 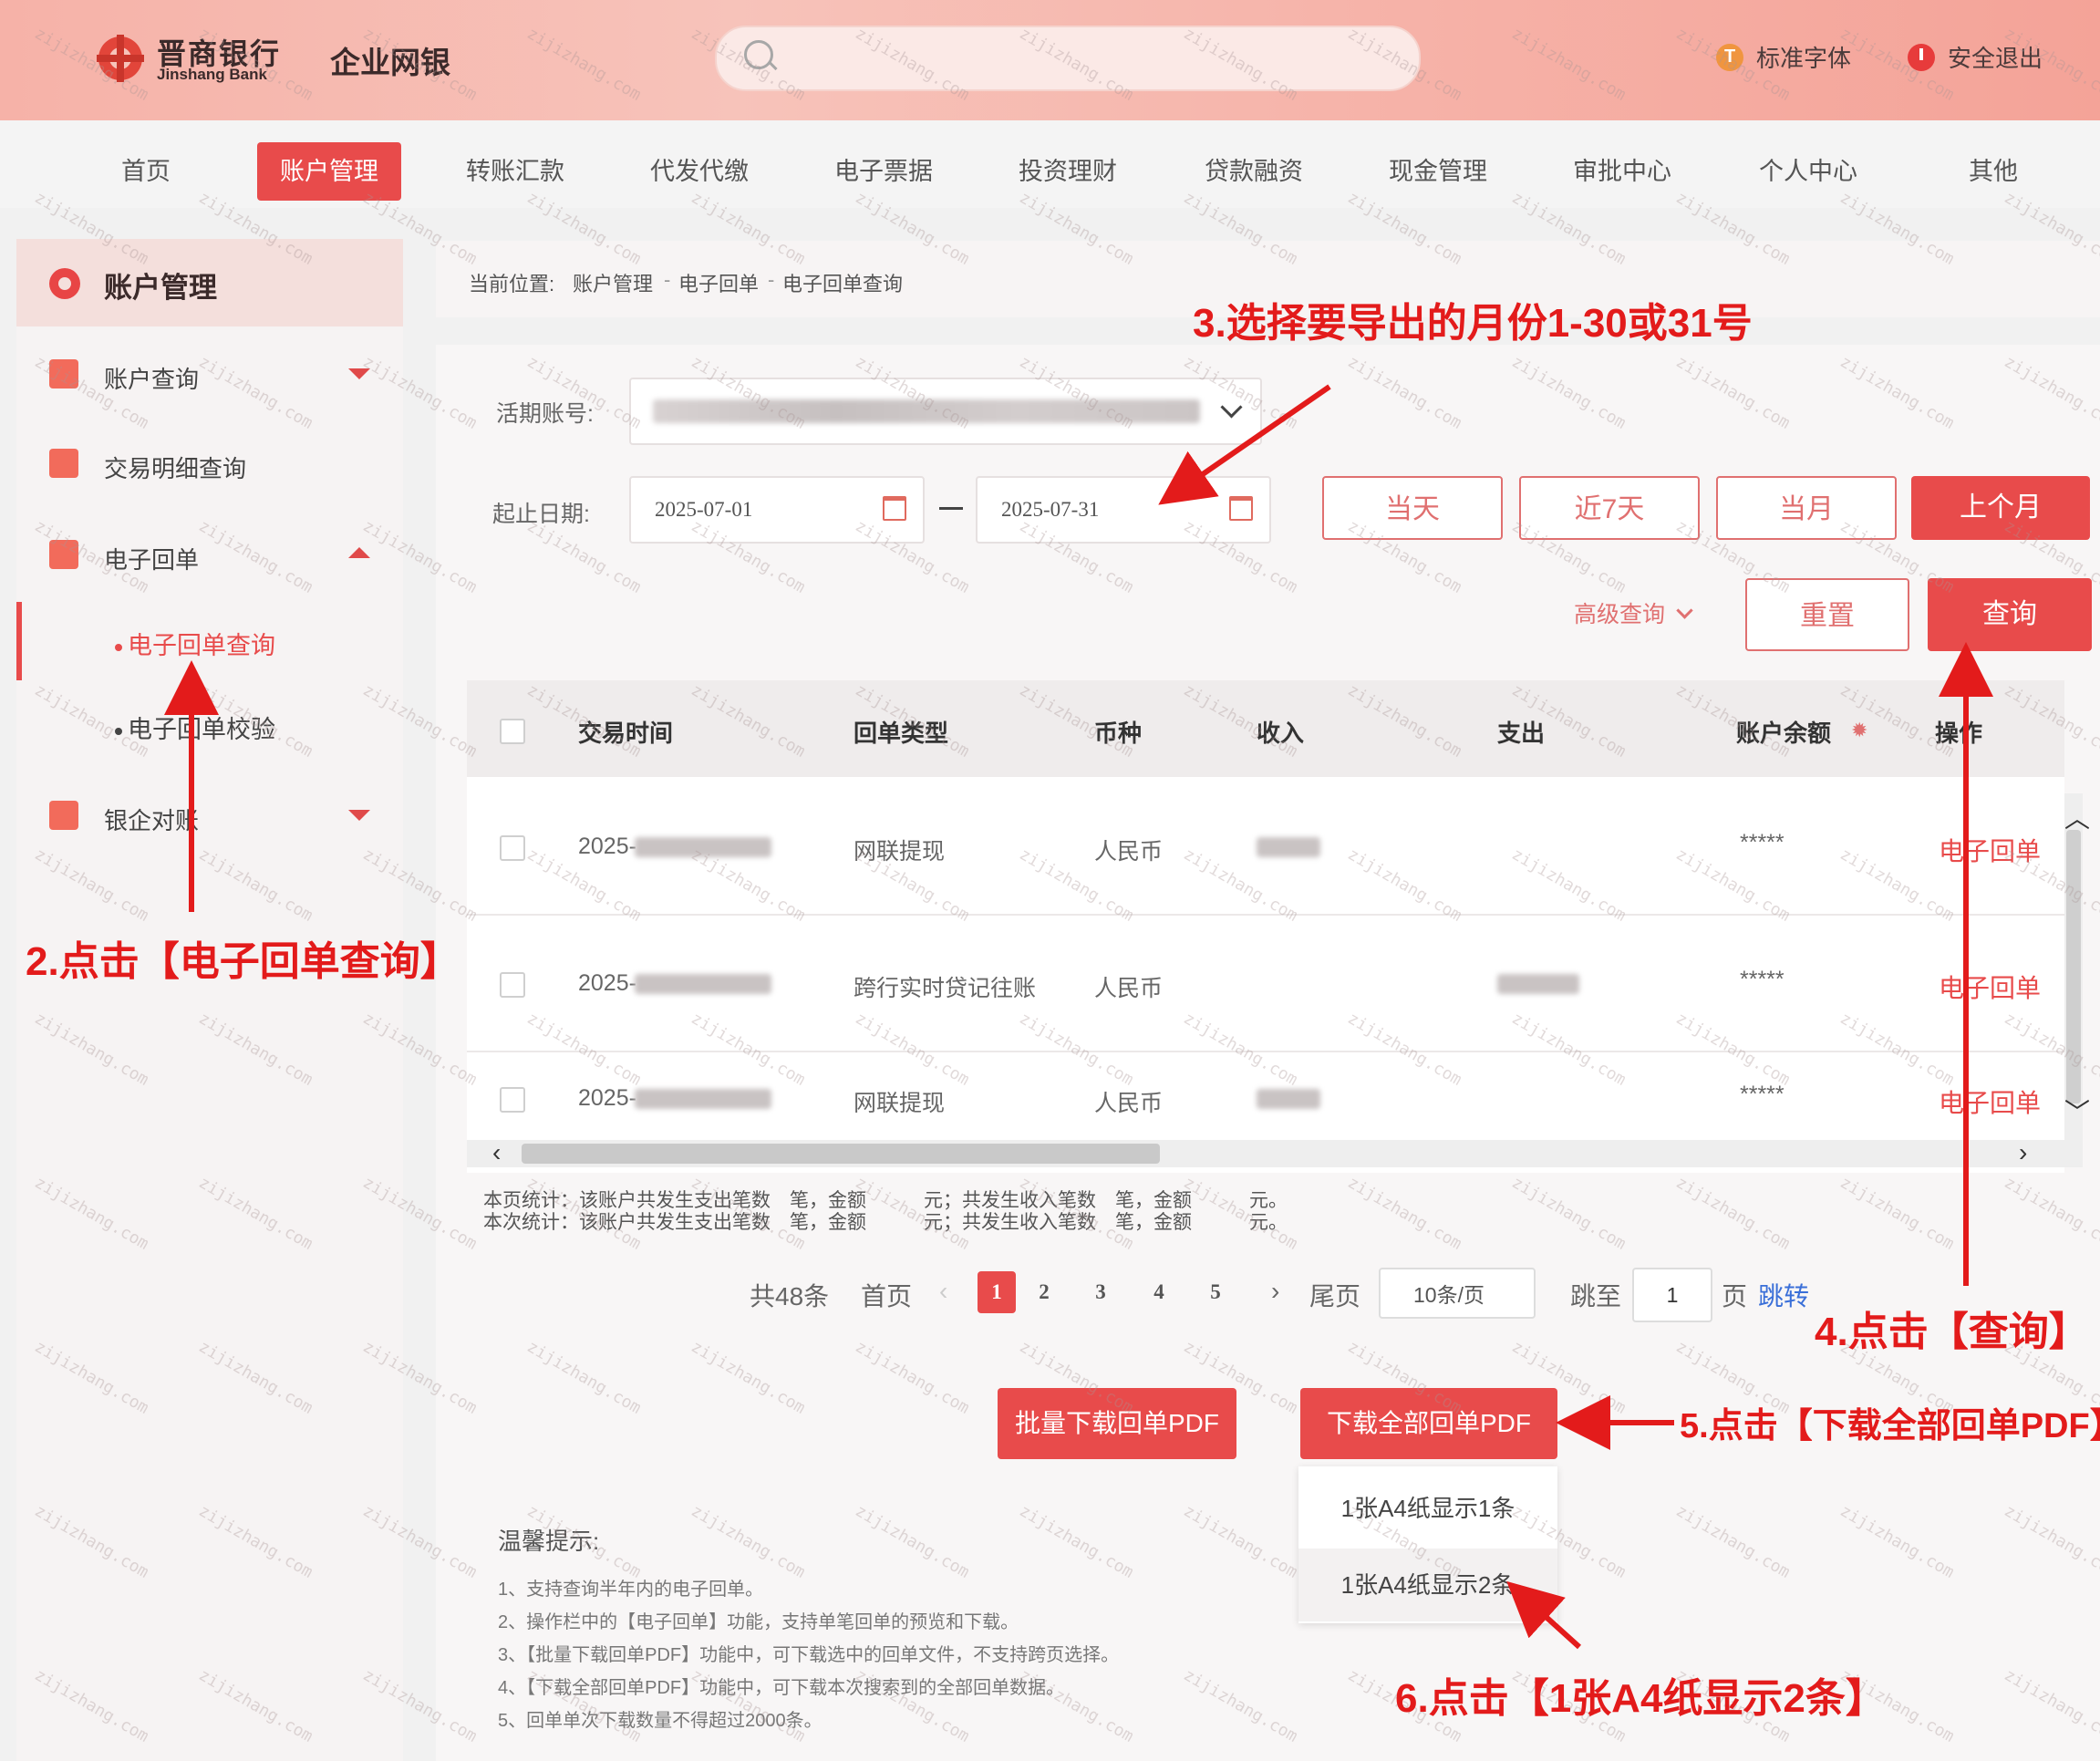 What do you see at coordinates (2023, 1153) in the screenshot?
I see `scroll-right-icon: ›` at bounding box center [2023, 1153].